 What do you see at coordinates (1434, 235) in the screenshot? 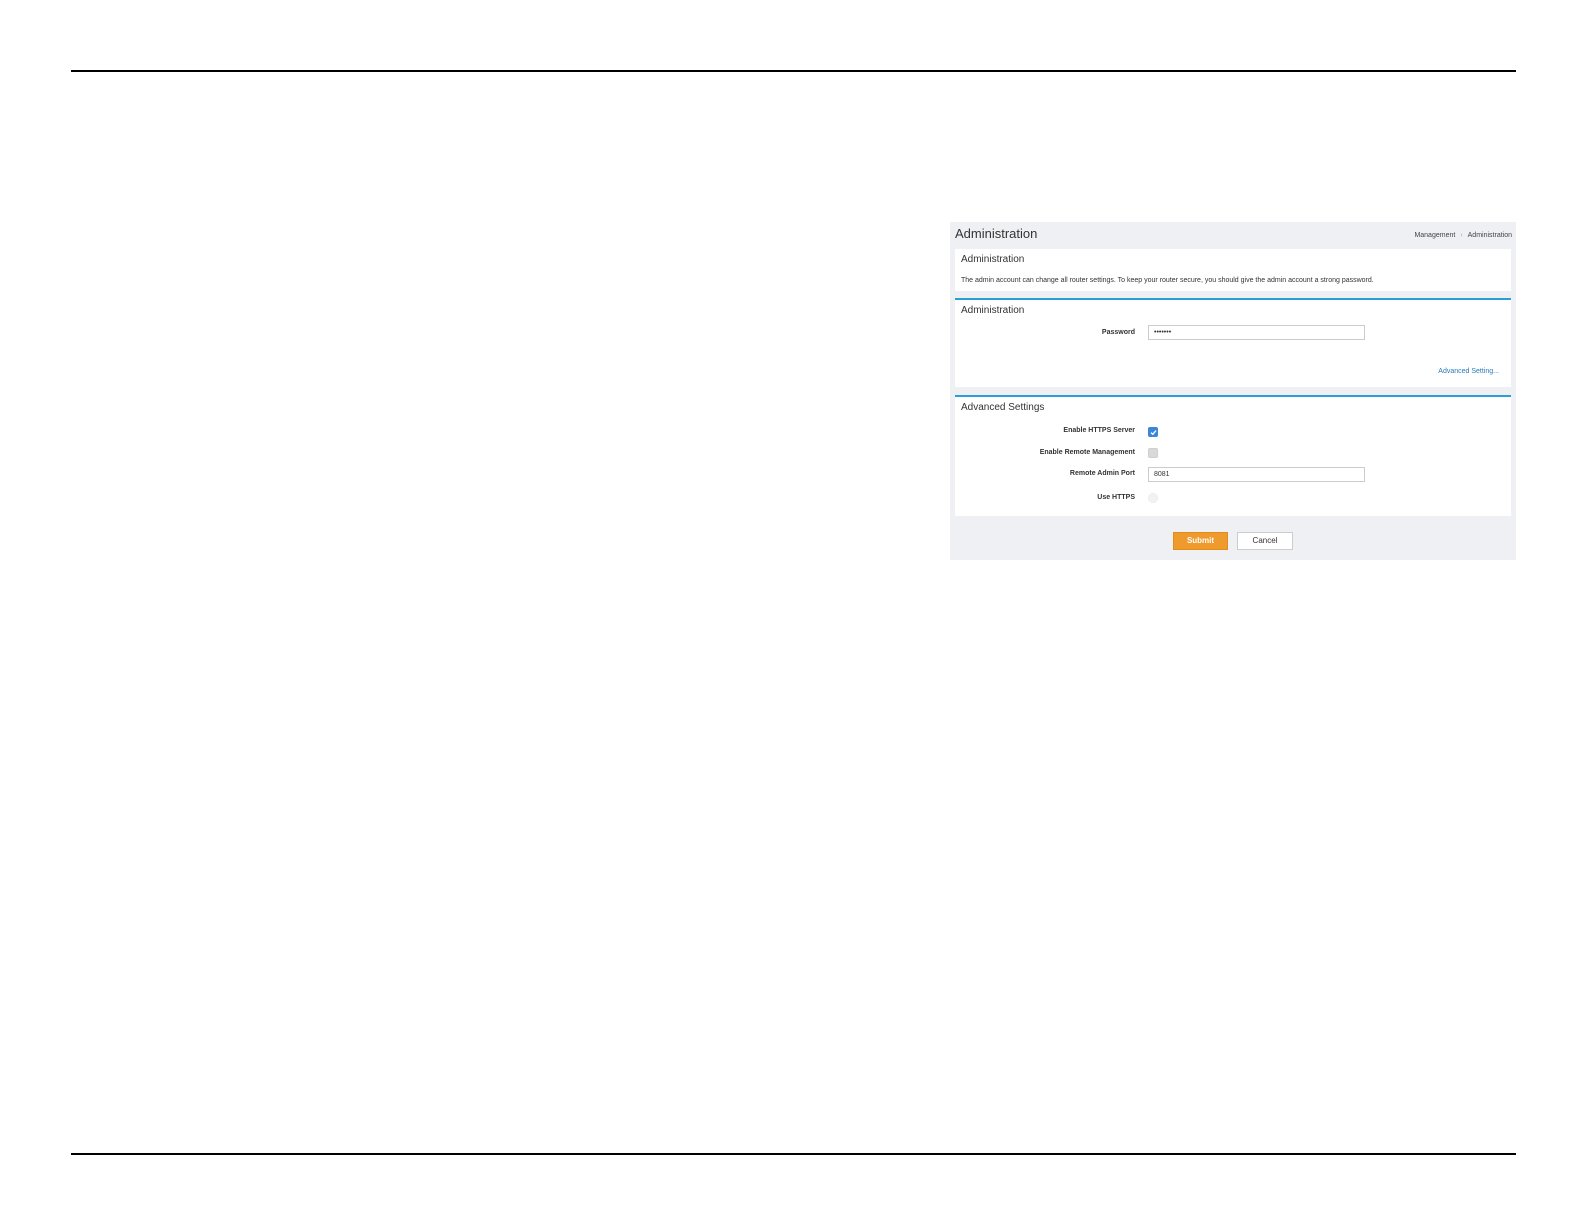
I see `breadcrumb-item-management: Management` at bounding box center [1434, 235].